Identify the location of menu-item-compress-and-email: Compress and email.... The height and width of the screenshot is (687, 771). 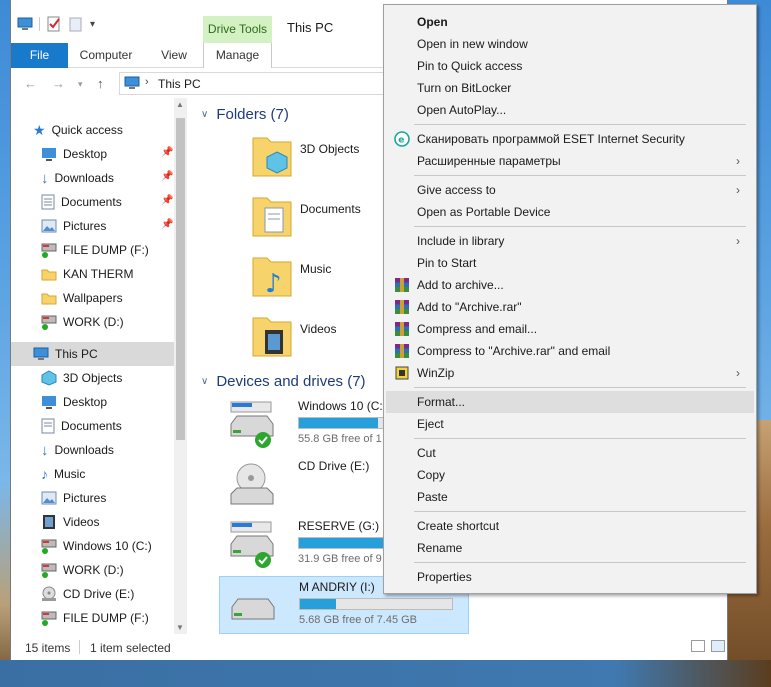
(570, 329).